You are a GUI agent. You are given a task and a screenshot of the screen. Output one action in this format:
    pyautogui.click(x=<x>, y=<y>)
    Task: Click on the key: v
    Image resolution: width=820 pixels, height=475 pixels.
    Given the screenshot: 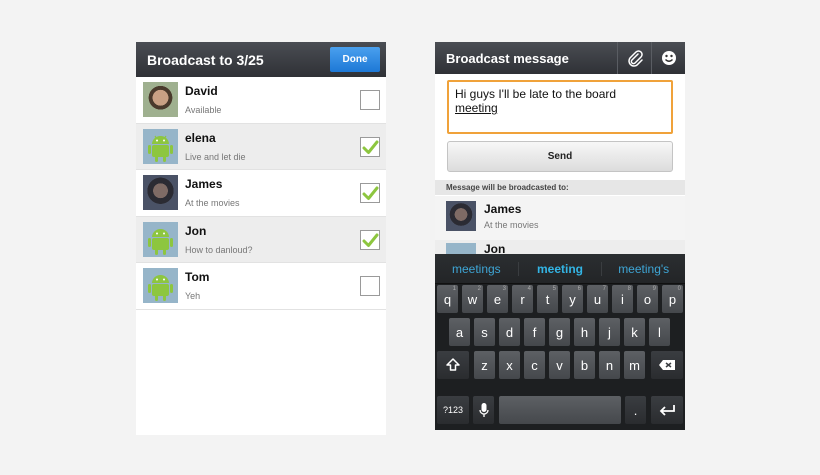 What is the action you would take?
    pyautogui.click(x=559, y=365)
    